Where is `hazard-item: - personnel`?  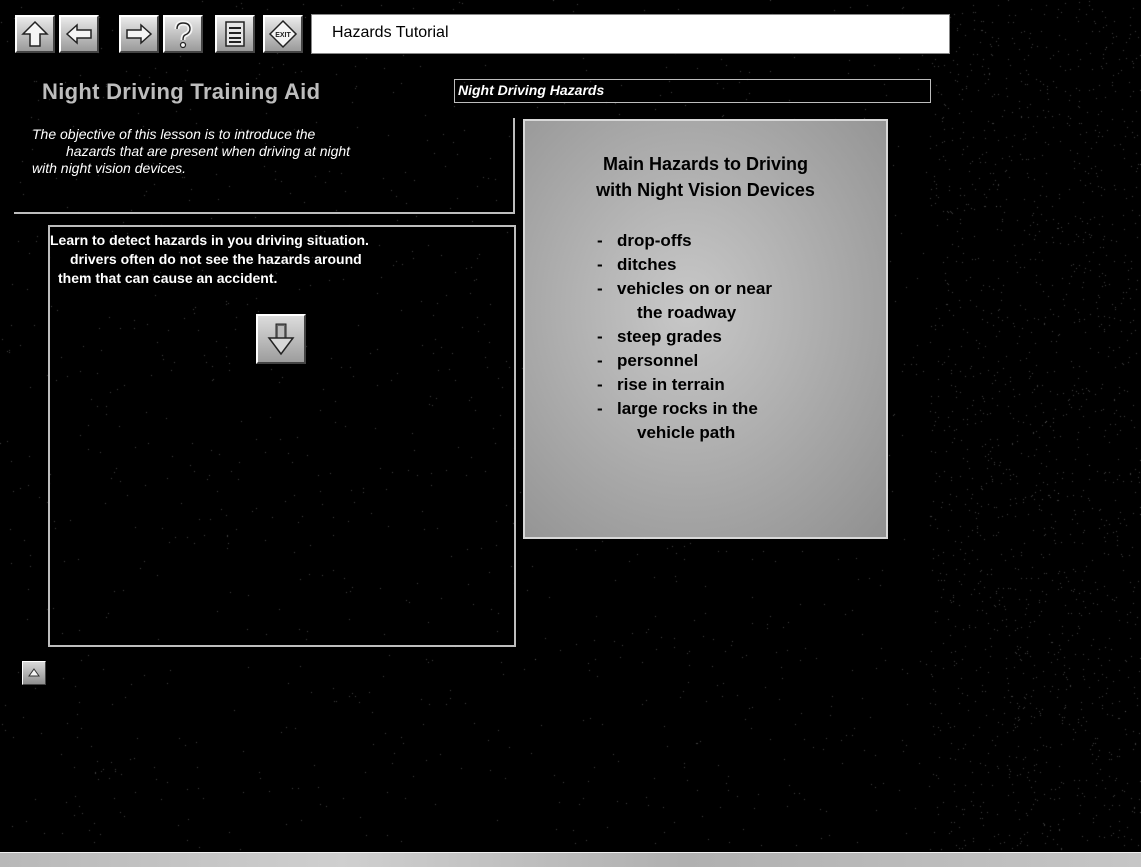 hazard-item: - personnel is located at coordinates (684, 361).